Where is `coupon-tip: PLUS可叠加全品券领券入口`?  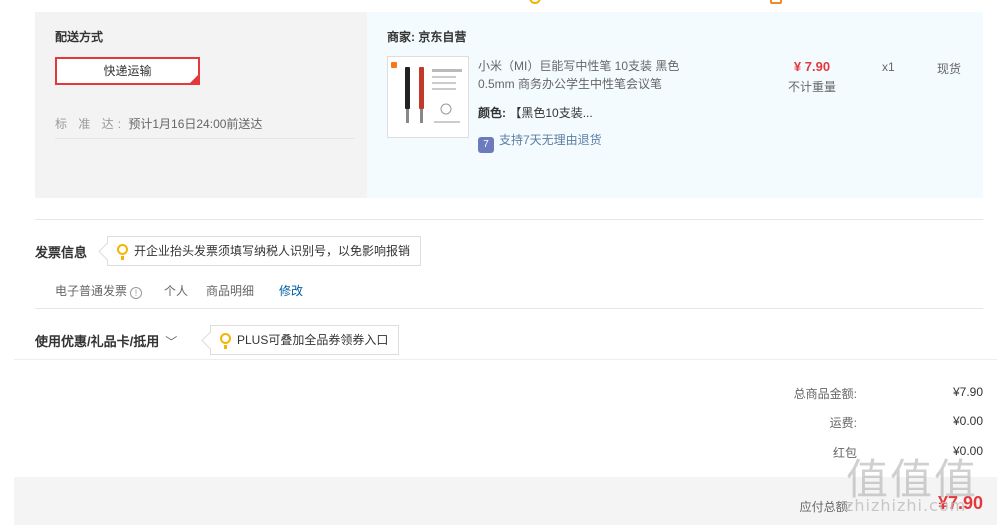
coupon-tip: PLUS可叠加全品券领券入口 is located at coordinates (305, 340).